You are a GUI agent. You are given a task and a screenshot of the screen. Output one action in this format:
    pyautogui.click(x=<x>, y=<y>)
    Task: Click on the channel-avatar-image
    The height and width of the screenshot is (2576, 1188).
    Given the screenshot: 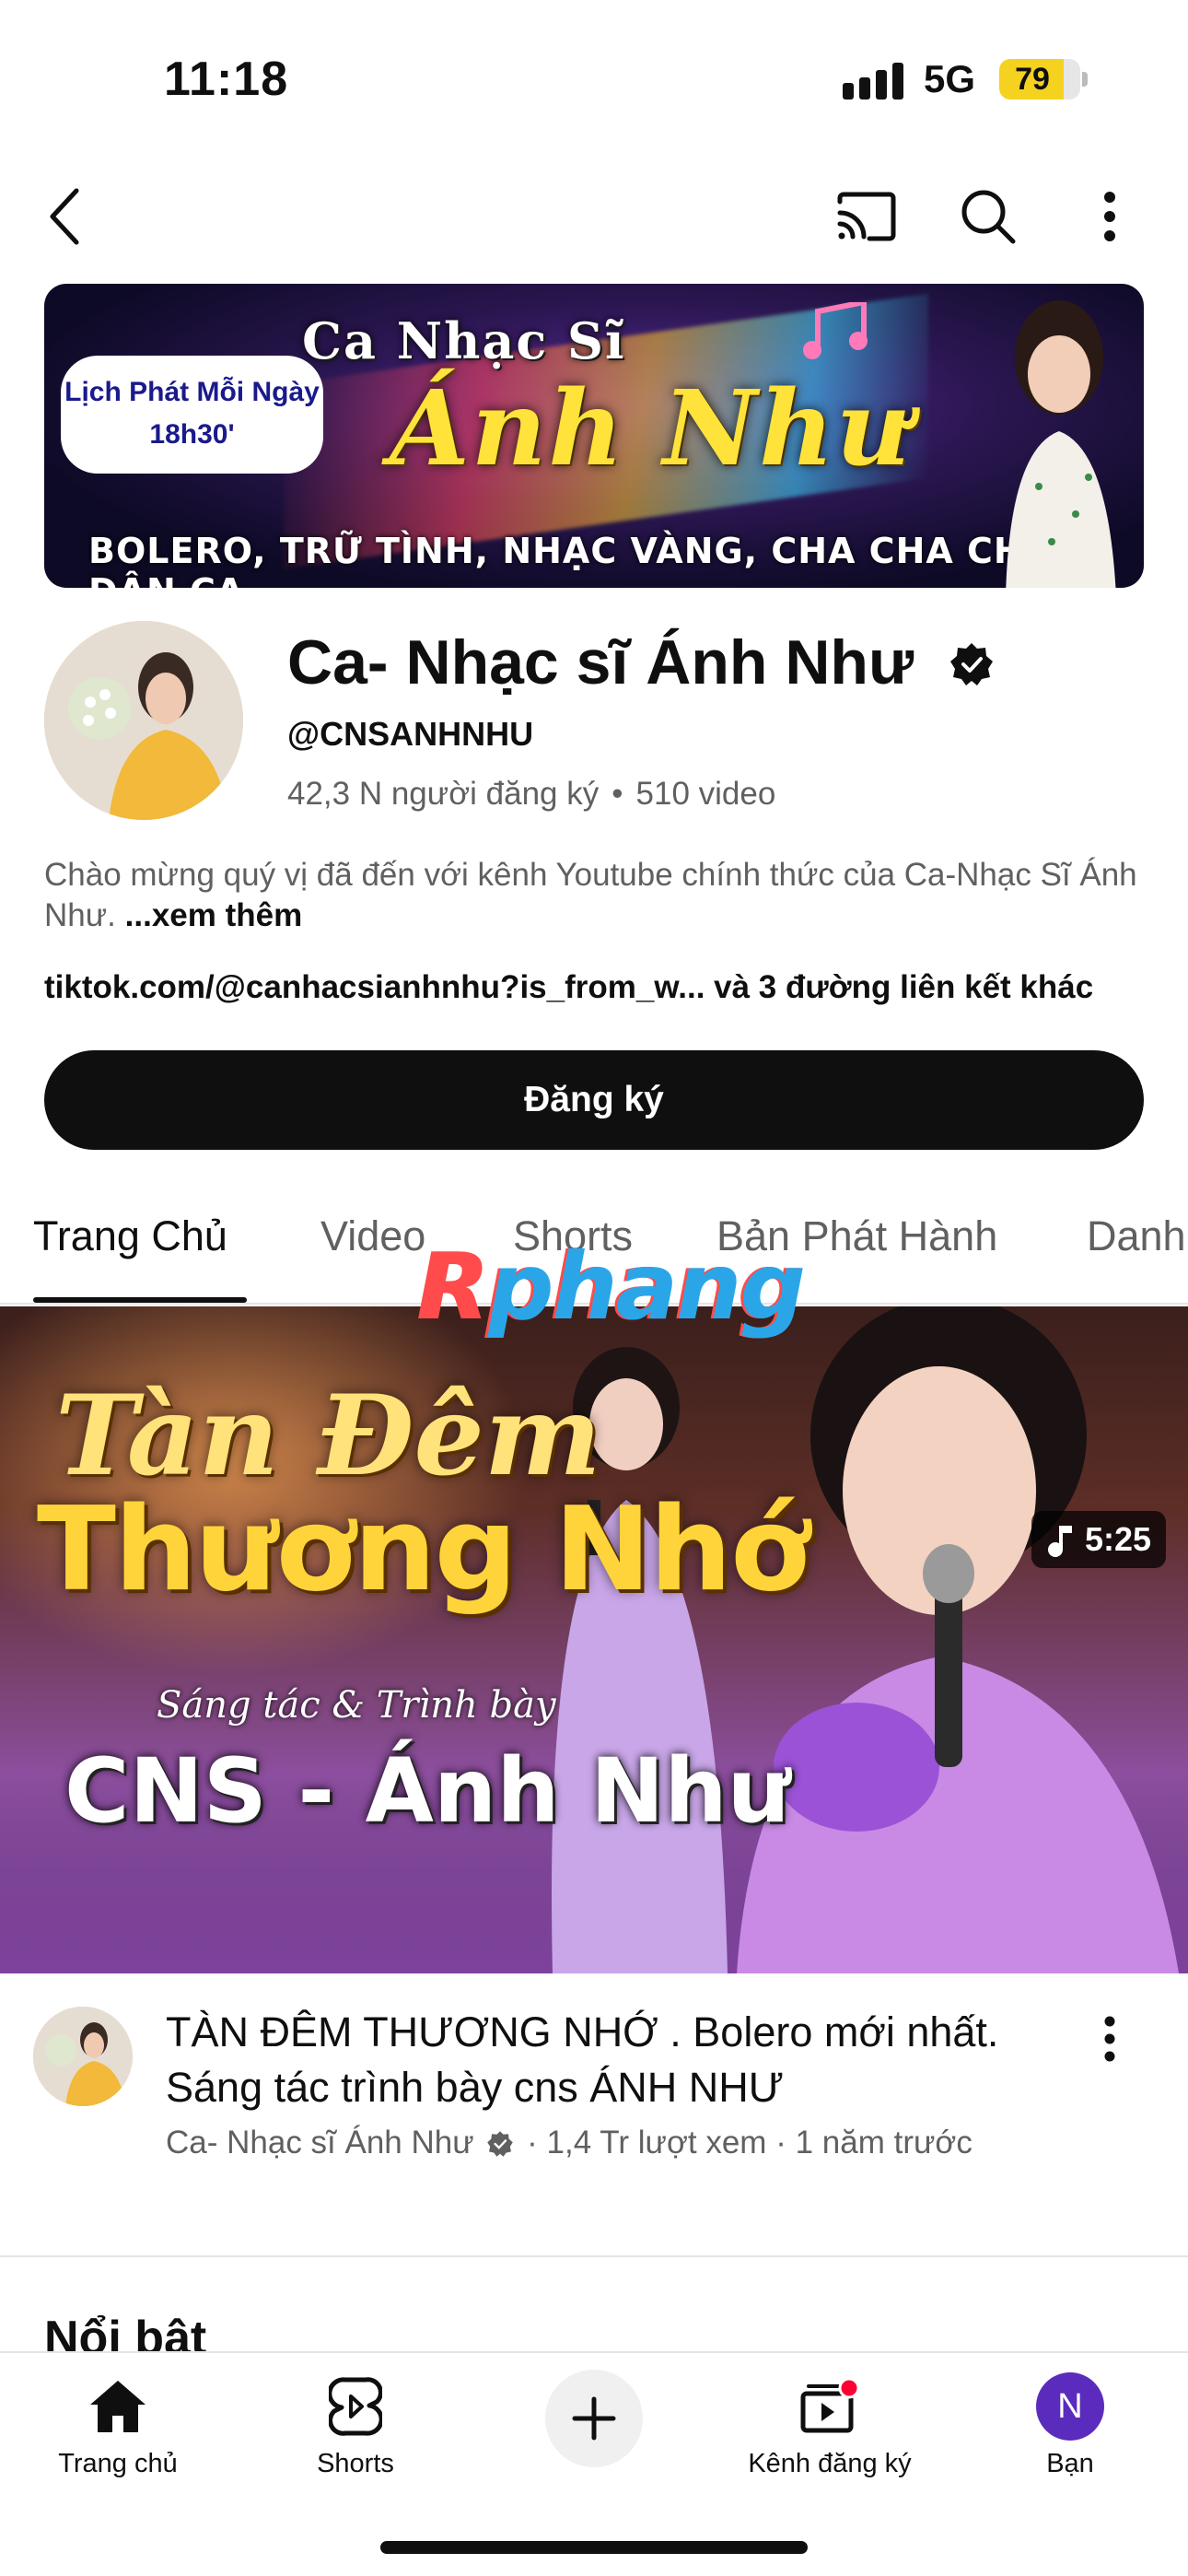 What is the action you would take?
    pyautogui.click(x=143, y=720)
    